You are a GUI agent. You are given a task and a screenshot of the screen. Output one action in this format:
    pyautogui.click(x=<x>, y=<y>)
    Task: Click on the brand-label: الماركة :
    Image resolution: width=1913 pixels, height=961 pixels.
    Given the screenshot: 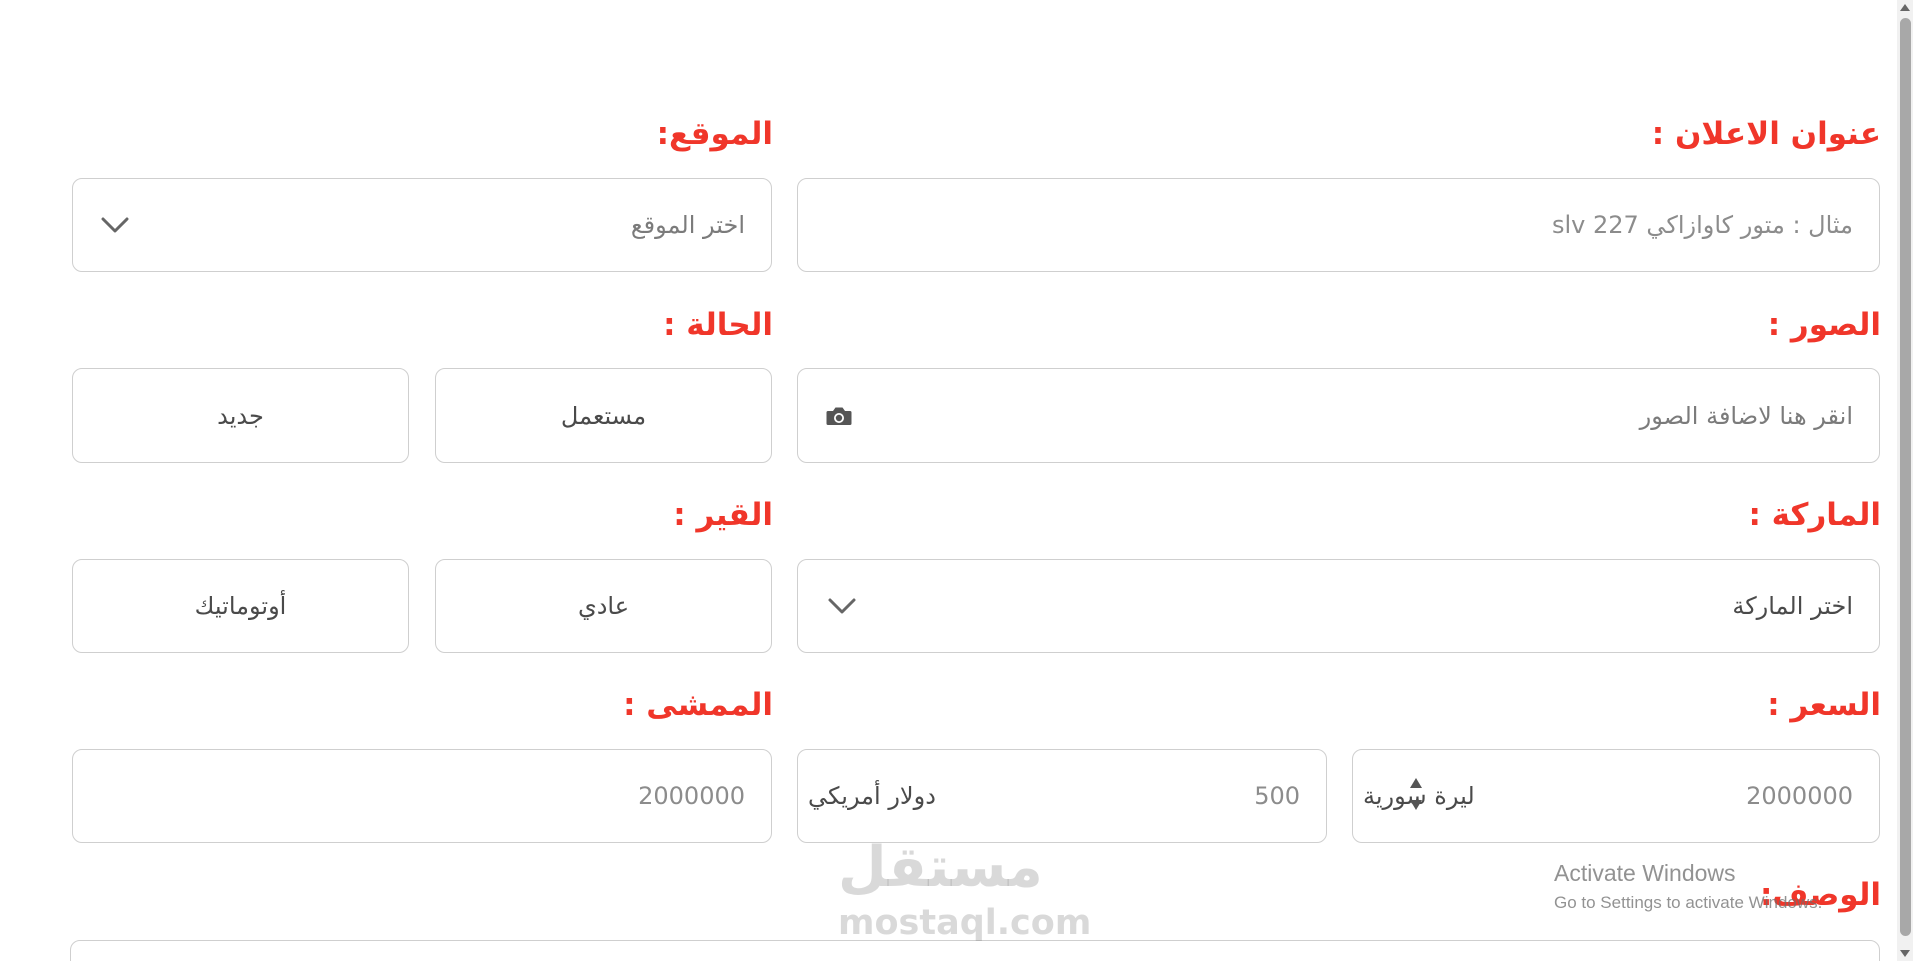 What is the action you would take?
    pyautogui.click(x=1814, y=515)
    